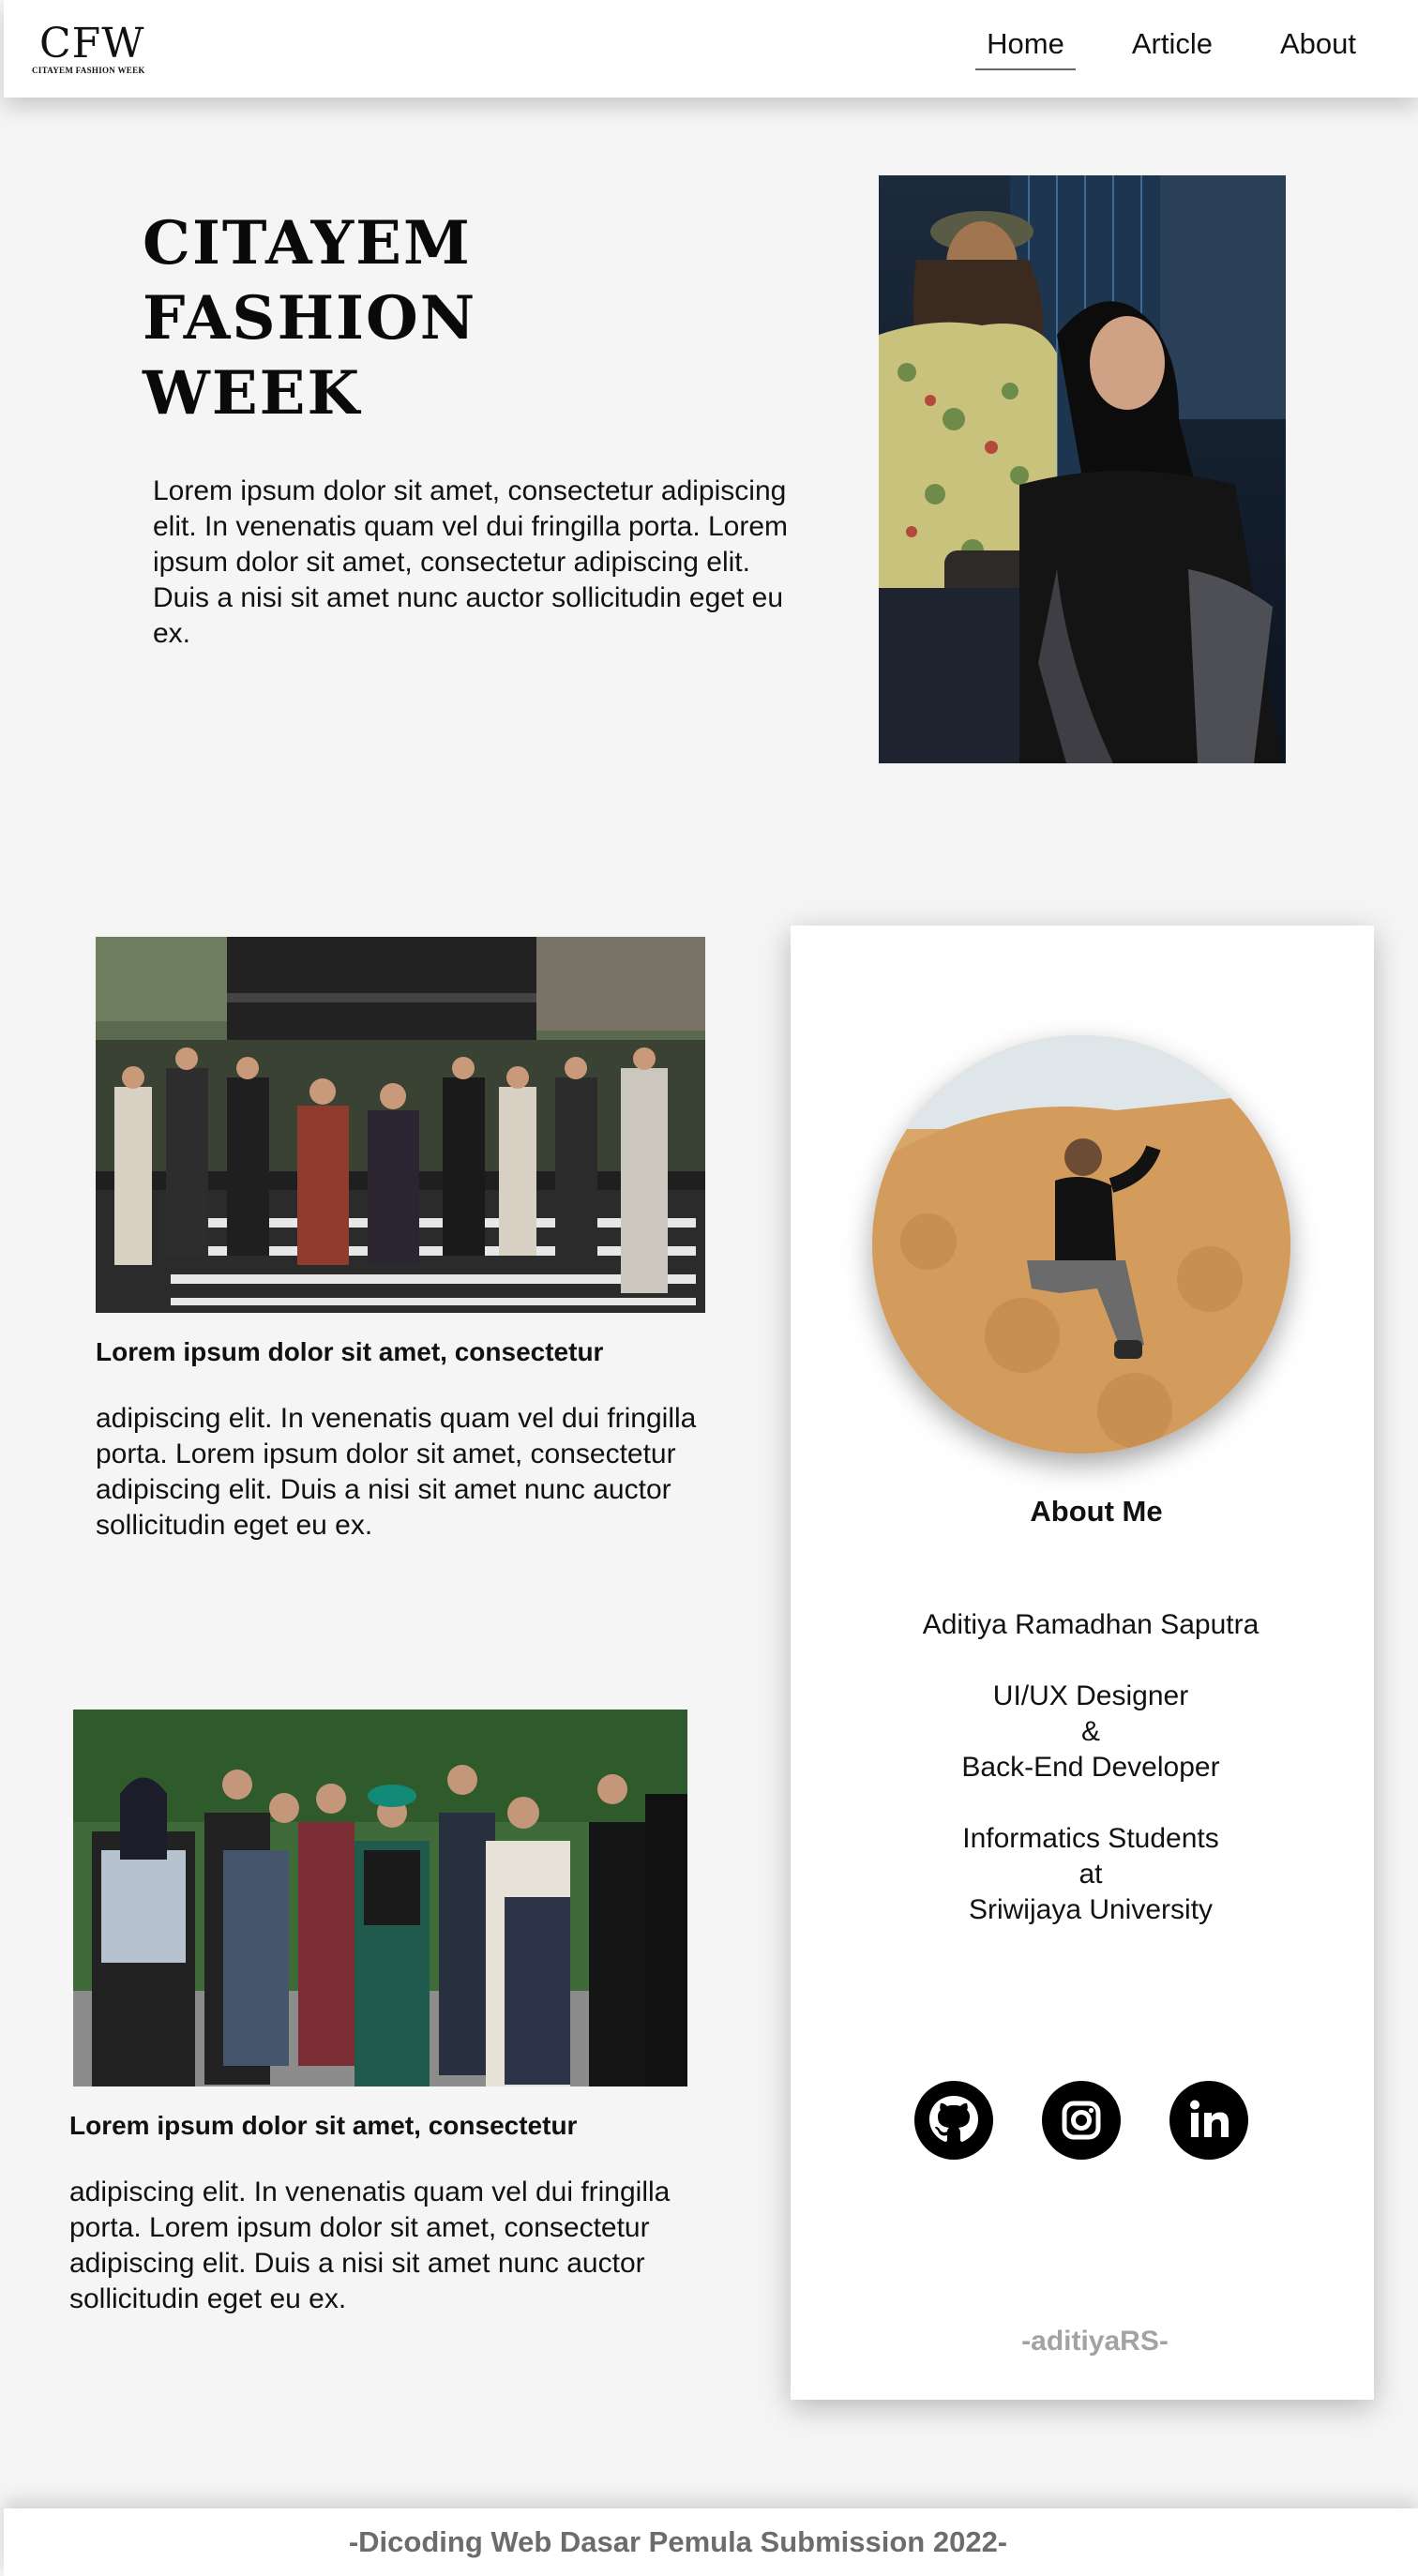  I want to click on logo-mark: CFW, so click(92, 43).